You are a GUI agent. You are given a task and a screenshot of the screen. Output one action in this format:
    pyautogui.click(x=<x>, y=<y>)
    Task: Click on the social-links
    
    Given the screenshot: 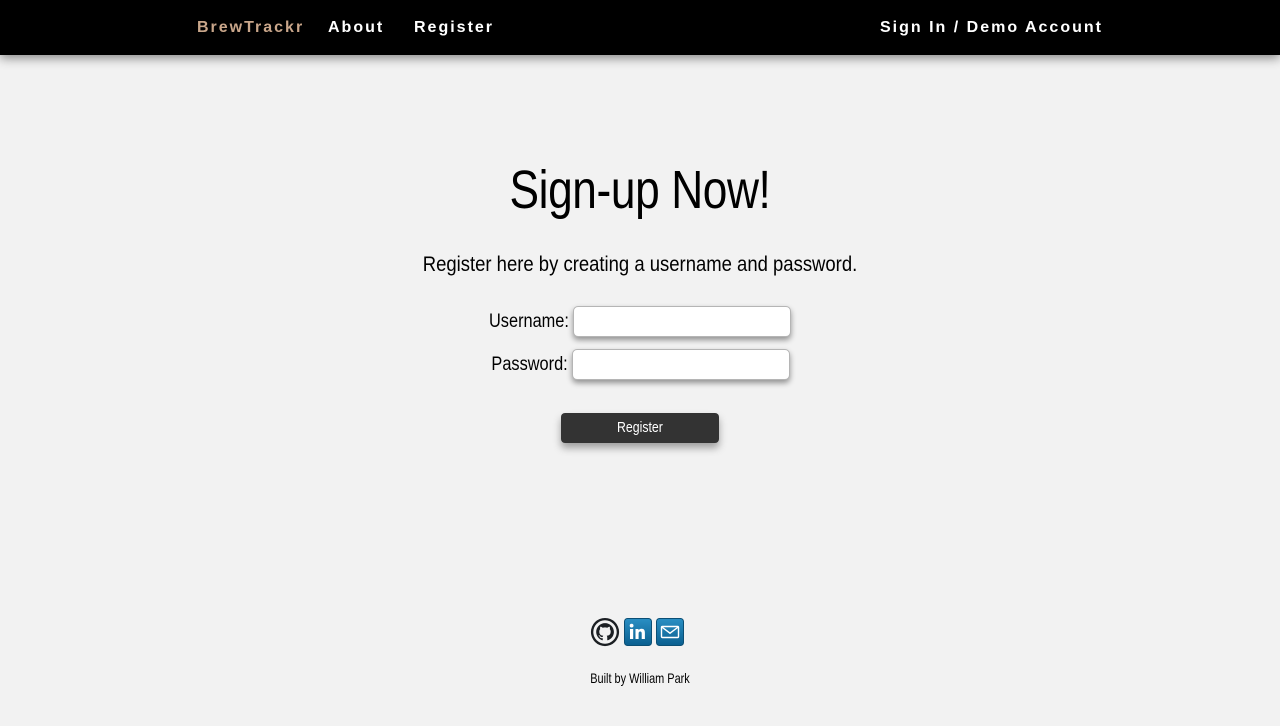 What is the action you would take?
    pyautogui.click(x=640, y=632)
    